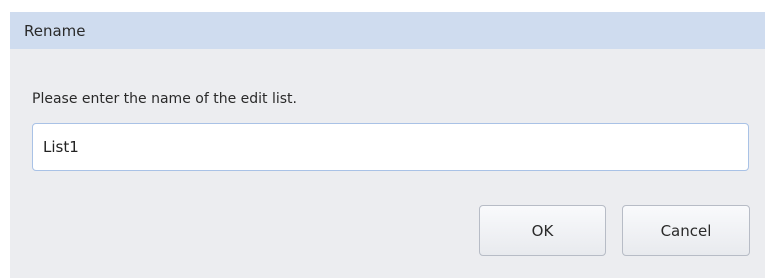  Describe the element at coordinates (164, 99) in the screenshot. I see `dialog-prompt: Please enter the name of the edit list.` at that location.